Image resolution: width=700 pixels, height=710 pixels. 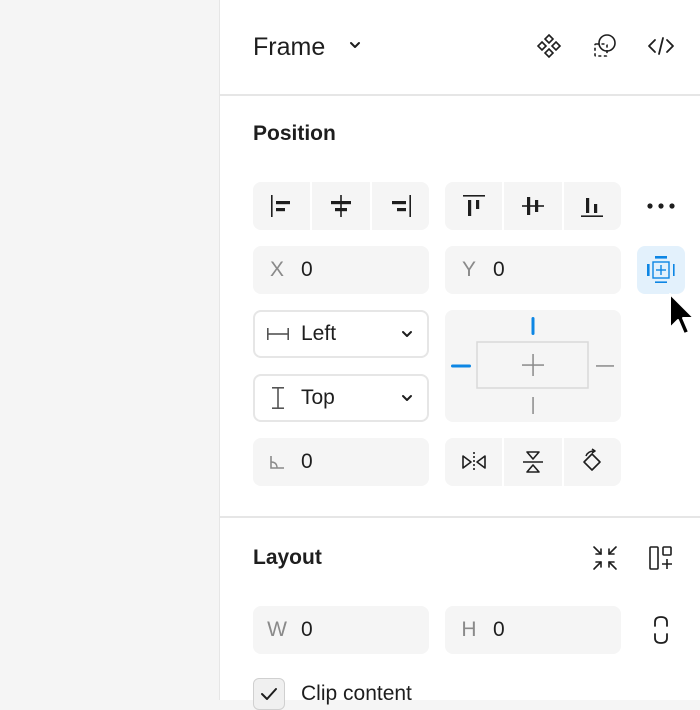 What do you see at coordinates (461, 366) in the screenshot?
I see `constraint-left-active` at bounding box center [461, 366].